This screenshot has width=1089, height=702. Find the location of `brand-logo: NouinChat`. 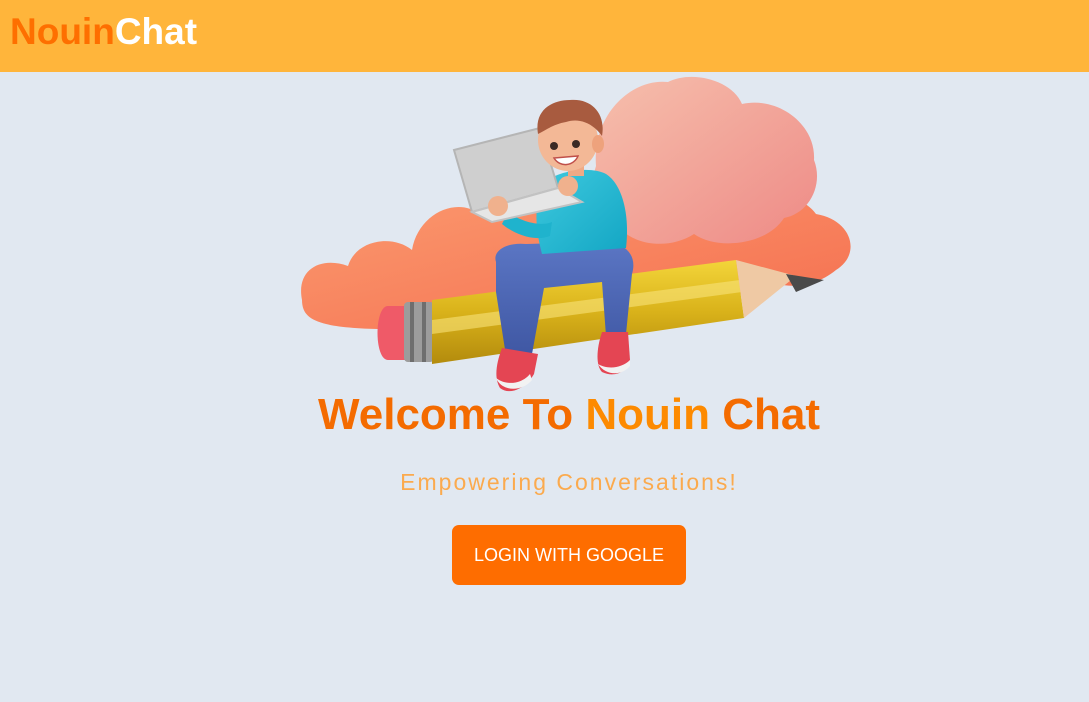

brand-logo: NouinChat is located at coordinates (103, 32).